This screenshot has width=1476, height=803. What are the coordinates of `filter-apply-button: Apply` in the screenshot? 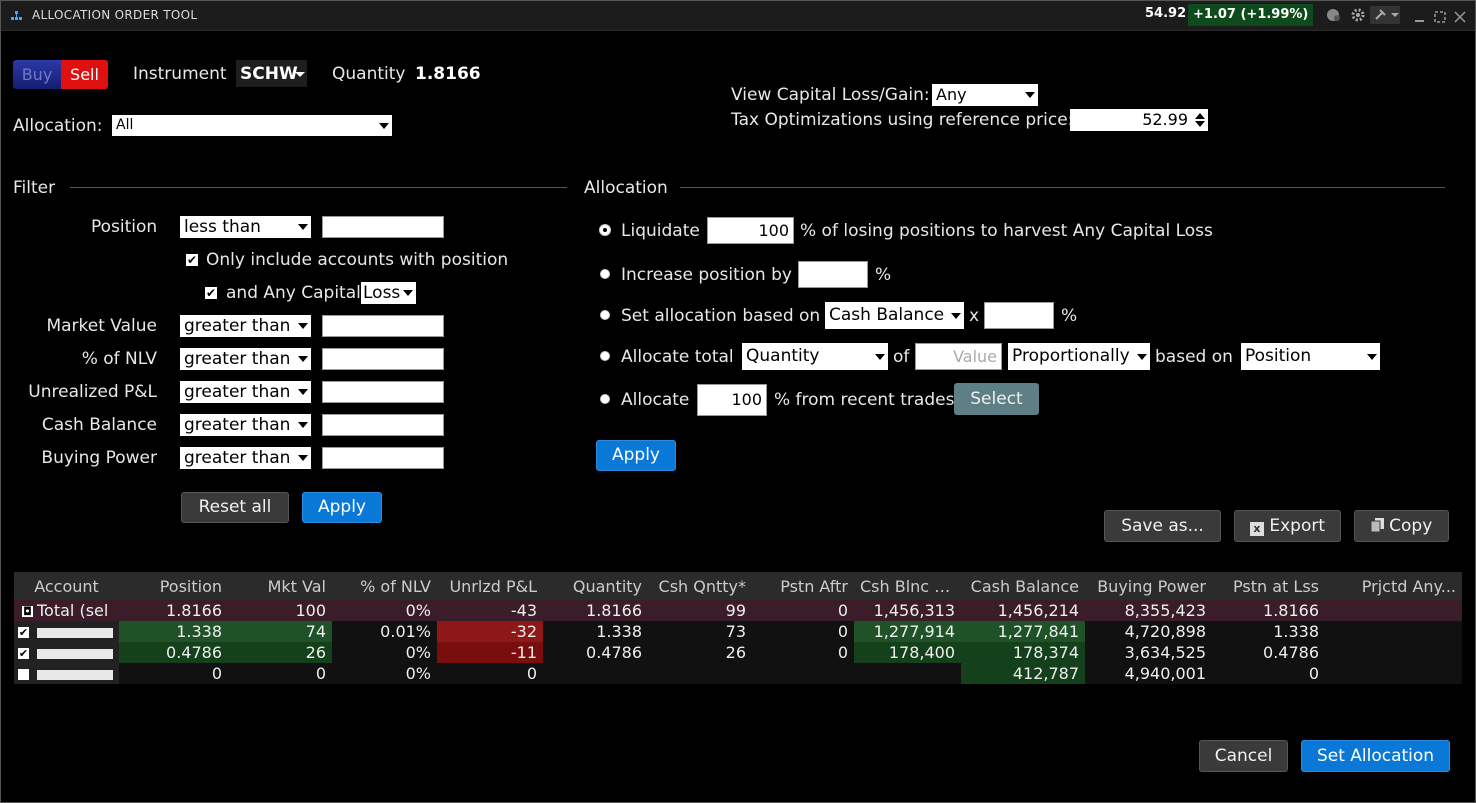 It's located at (342, 507).